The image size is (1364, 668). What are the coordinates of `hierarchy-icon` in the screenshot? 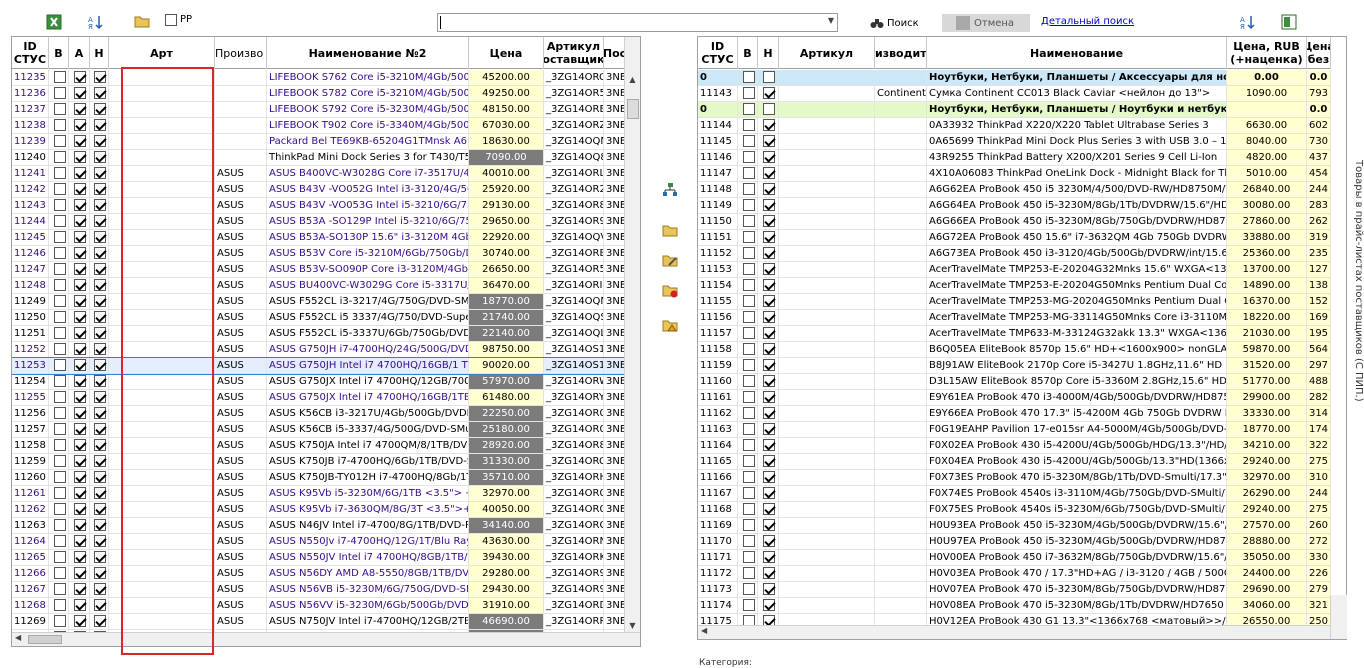 It's located at (670, 190).